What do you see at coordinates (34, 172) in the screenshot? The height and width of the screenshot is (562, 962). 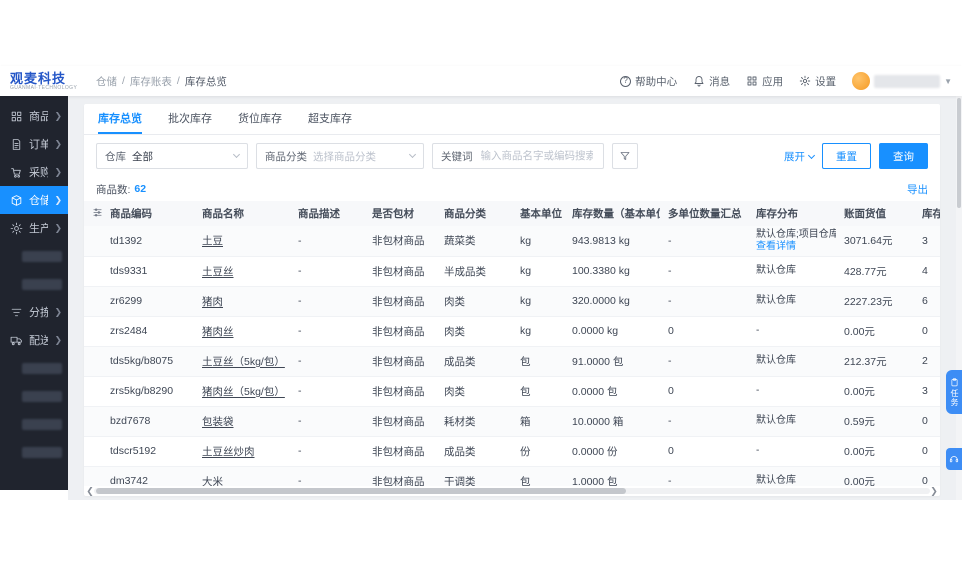 I see `sidebar-item-purchase: 采购 ❯` at bounding box center [34, 172].